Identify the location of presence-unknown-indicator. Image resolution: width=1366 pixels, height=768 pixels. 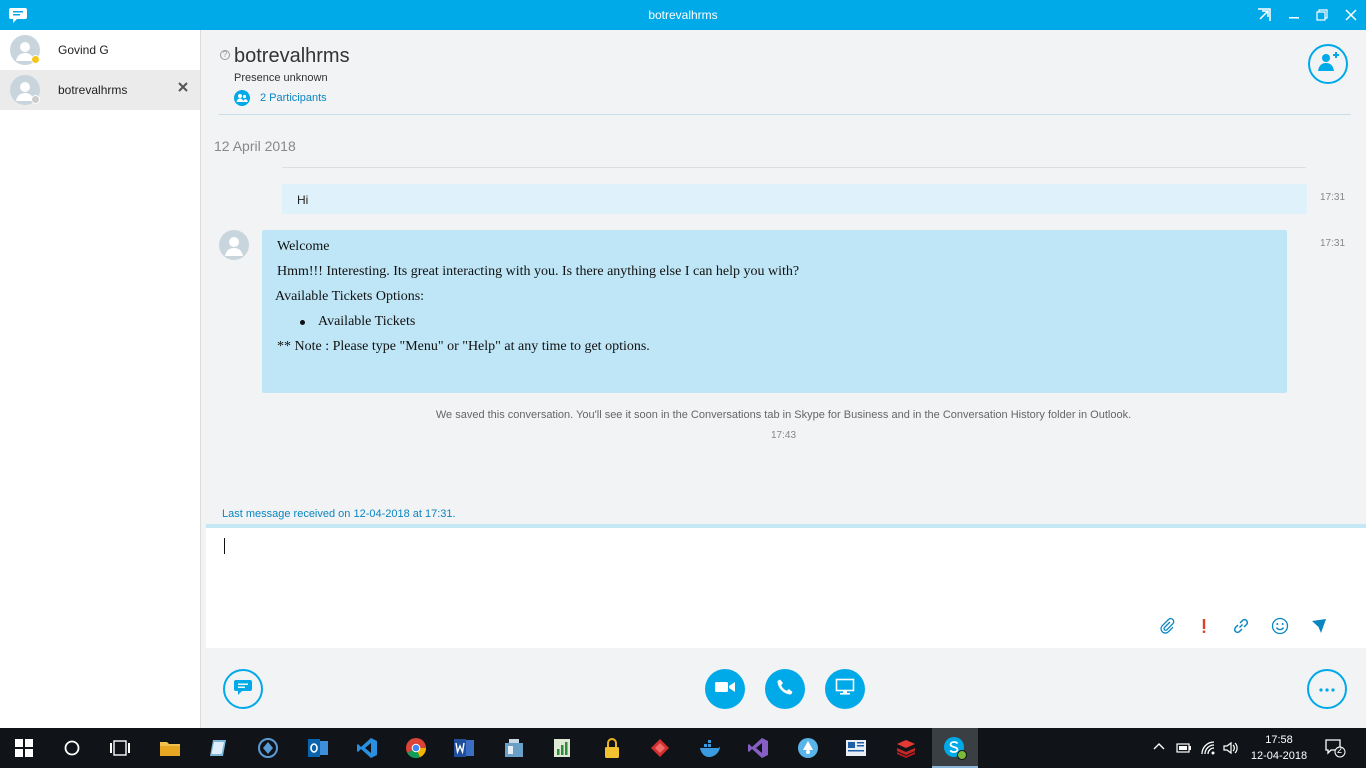
(35, 99).